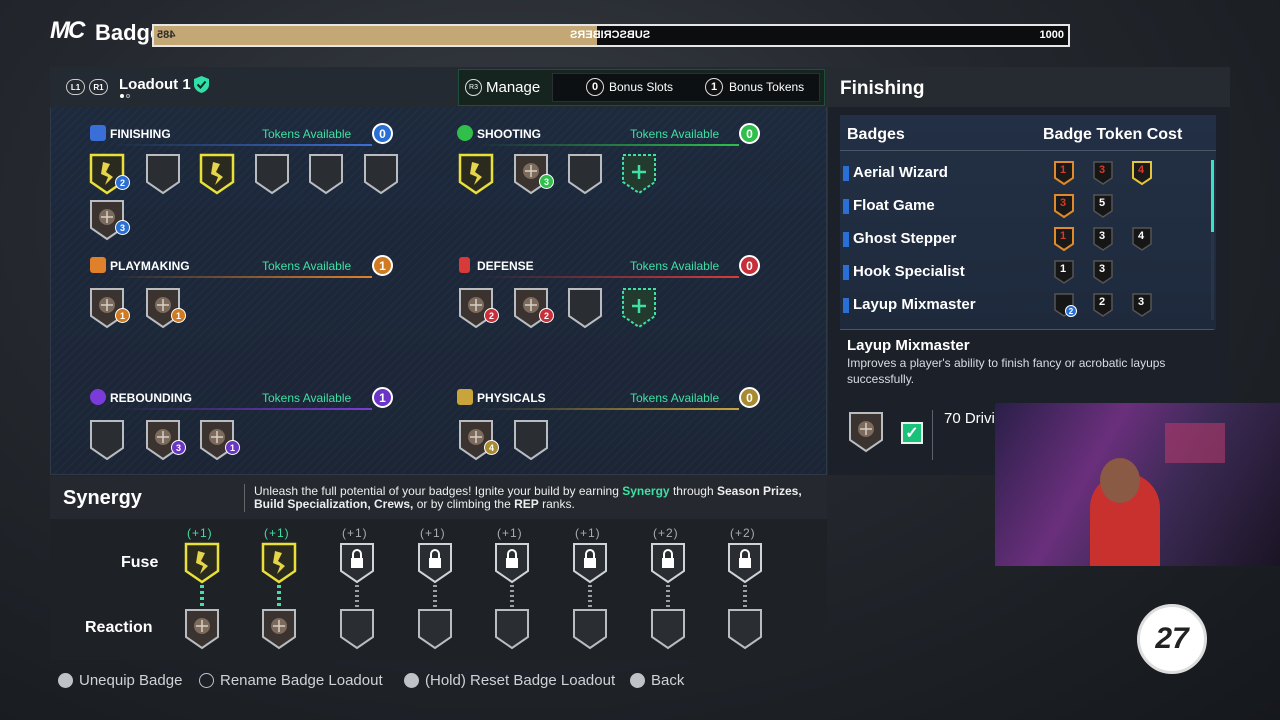 This screenshot has width=1280, height=720. What do you see at coordinates (533, 308) in the screenshot?
I see `defense-badge-slot-2: 2` at bounding box center [533, 308].